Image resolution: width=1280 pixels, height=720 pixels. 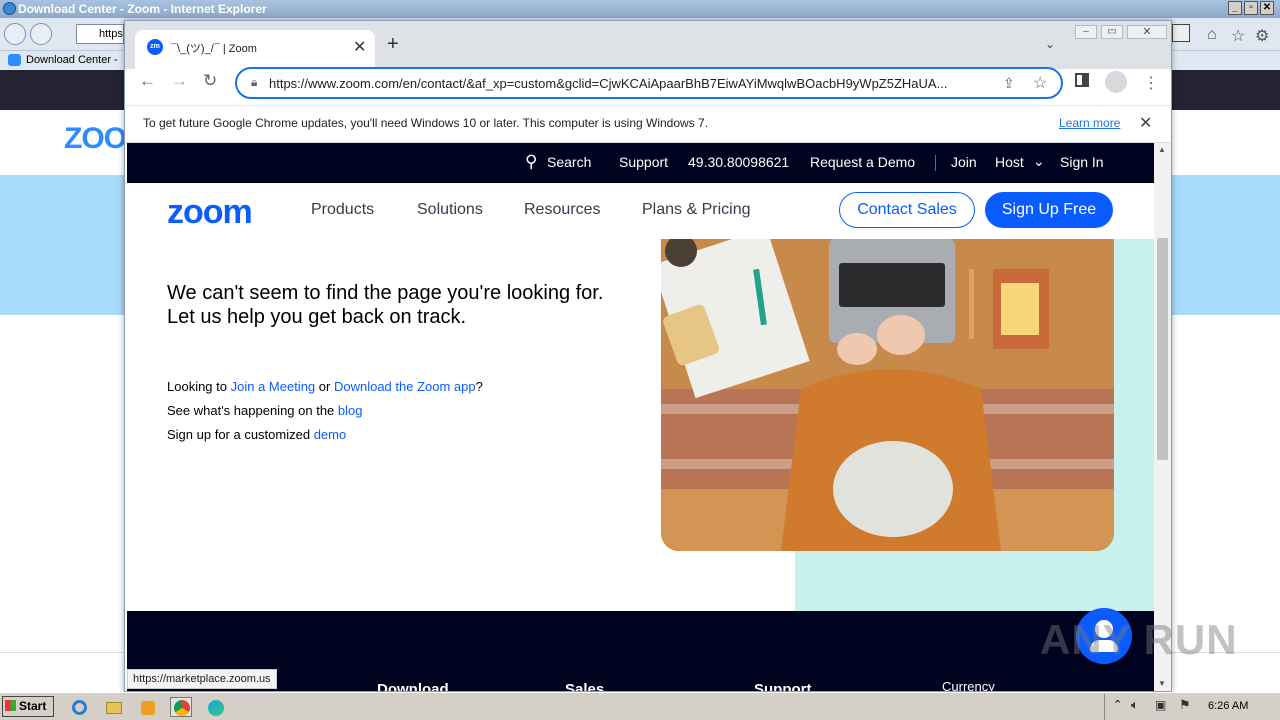 I want to click on ie-dropdown-icon, so click(x=1181, y=33).